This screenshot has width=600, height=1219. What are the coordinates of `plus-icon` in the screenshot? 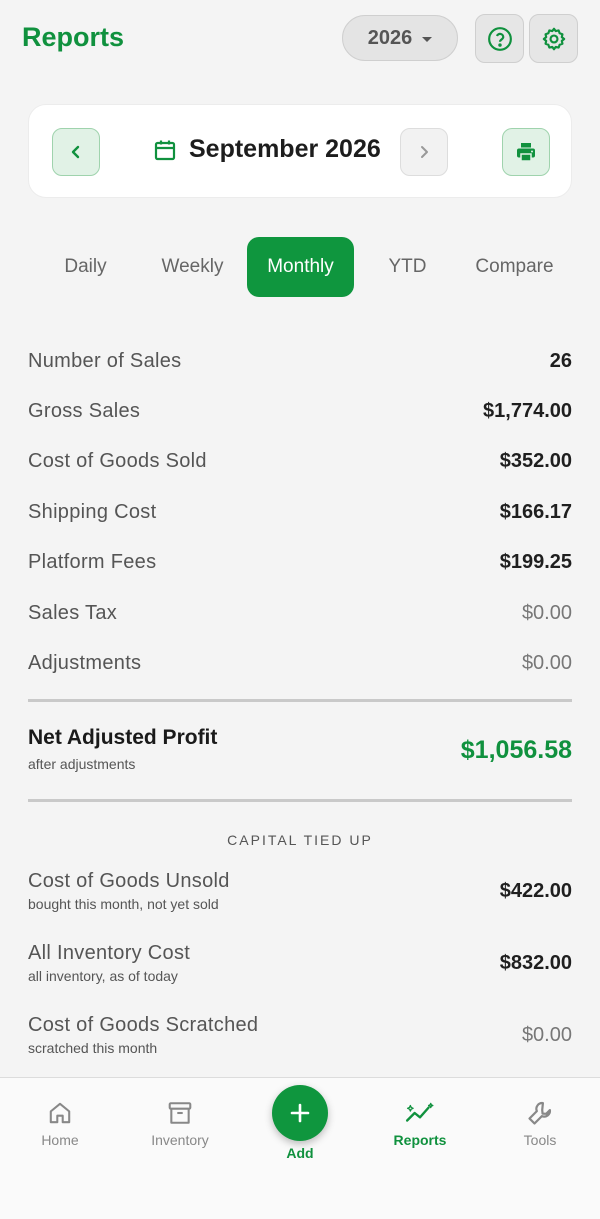 It's located at (300, 1113).